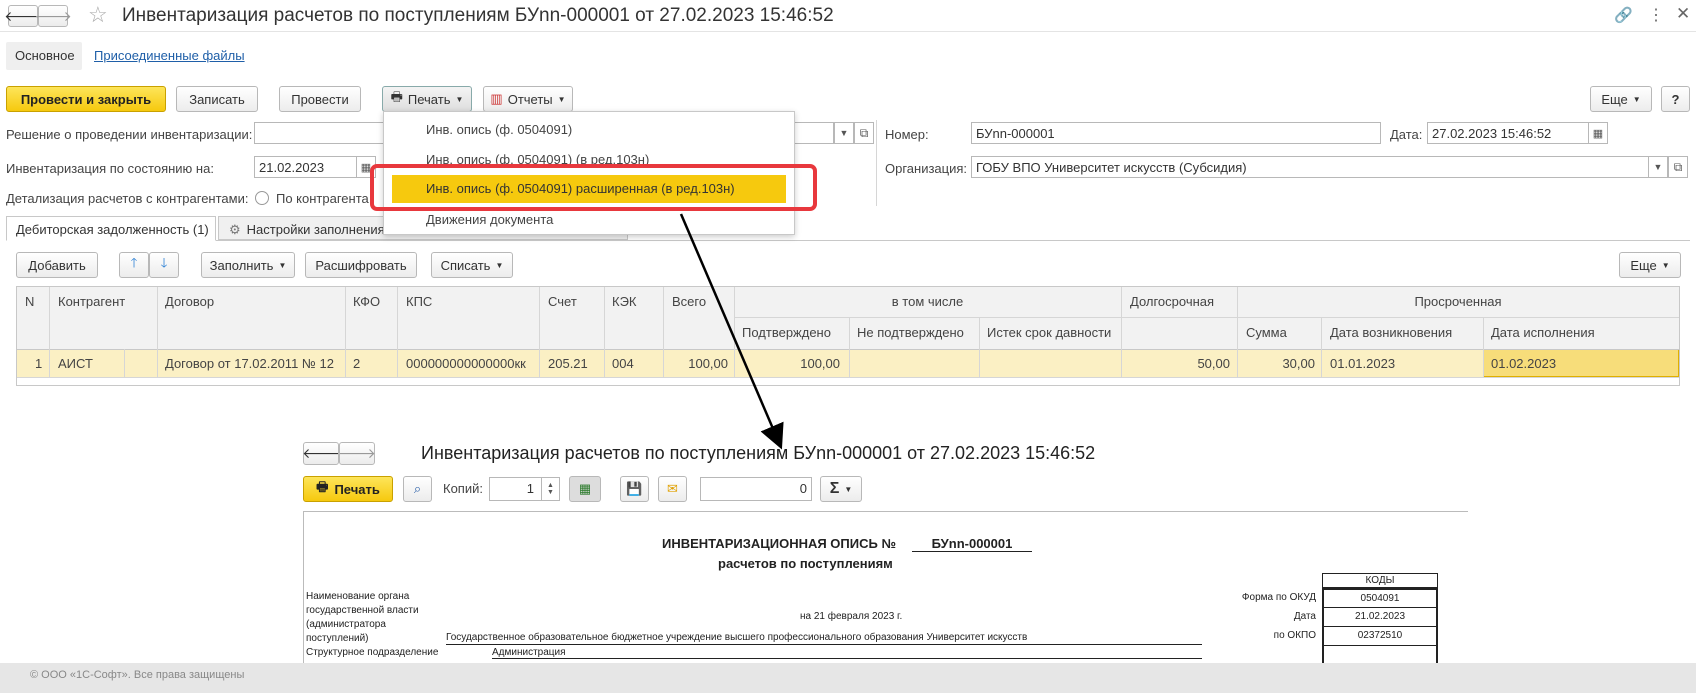 This screenshot has width=1696, height=693. I want to click on arrow-left-icon: 🡐, so click(321, 453).